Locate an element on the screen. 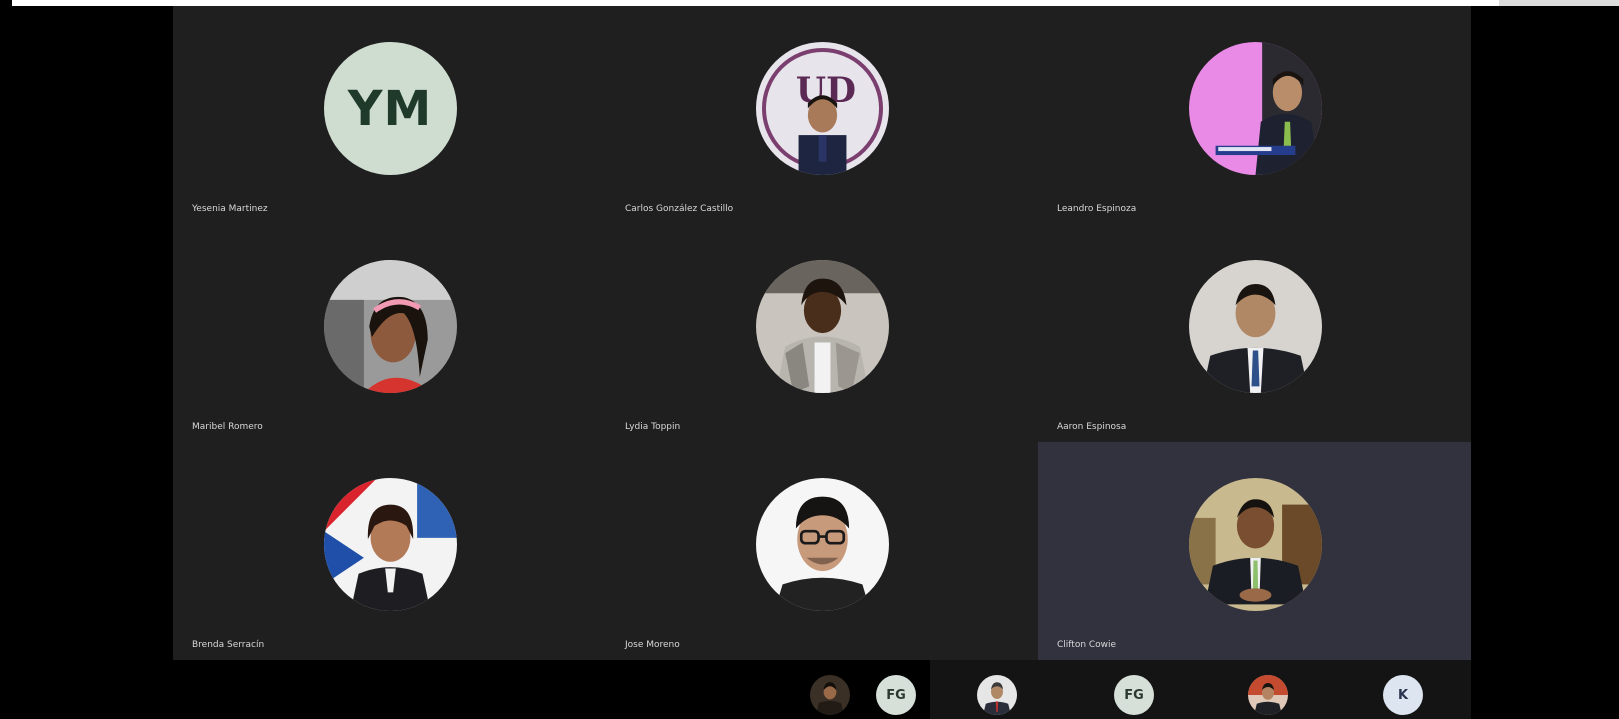 The height and width of the screenshot is (719, 1619). participant-tile: Jose Moreno is located at coordinates (822, 551).